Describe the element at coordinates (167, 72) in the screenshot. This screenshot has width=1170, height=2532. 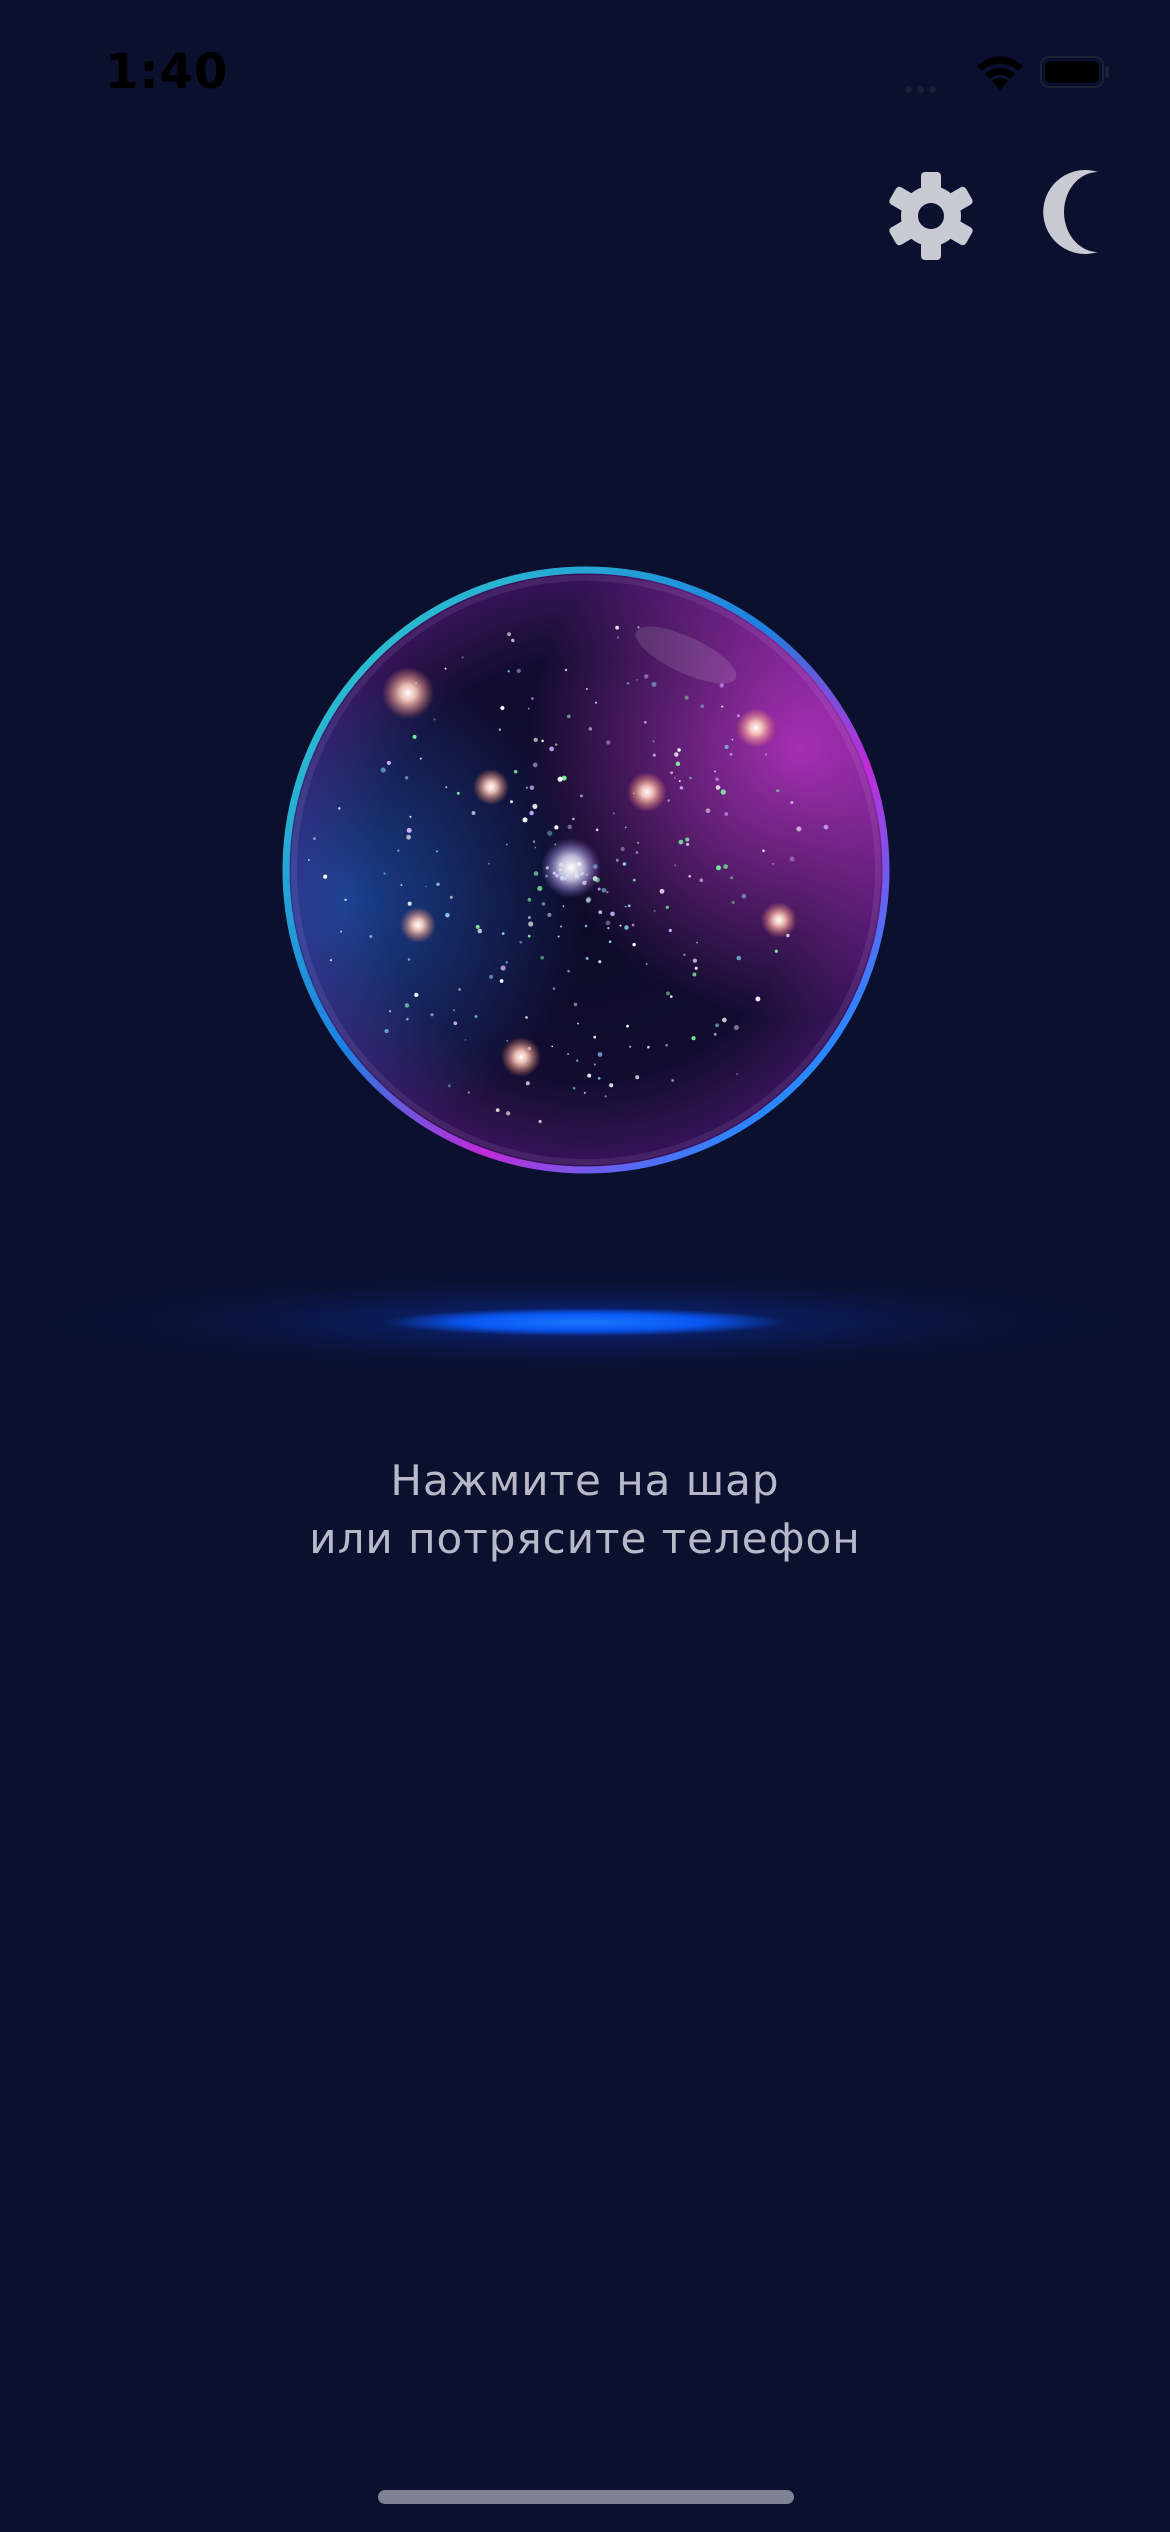
I see `status-time: 1:40` at that location.